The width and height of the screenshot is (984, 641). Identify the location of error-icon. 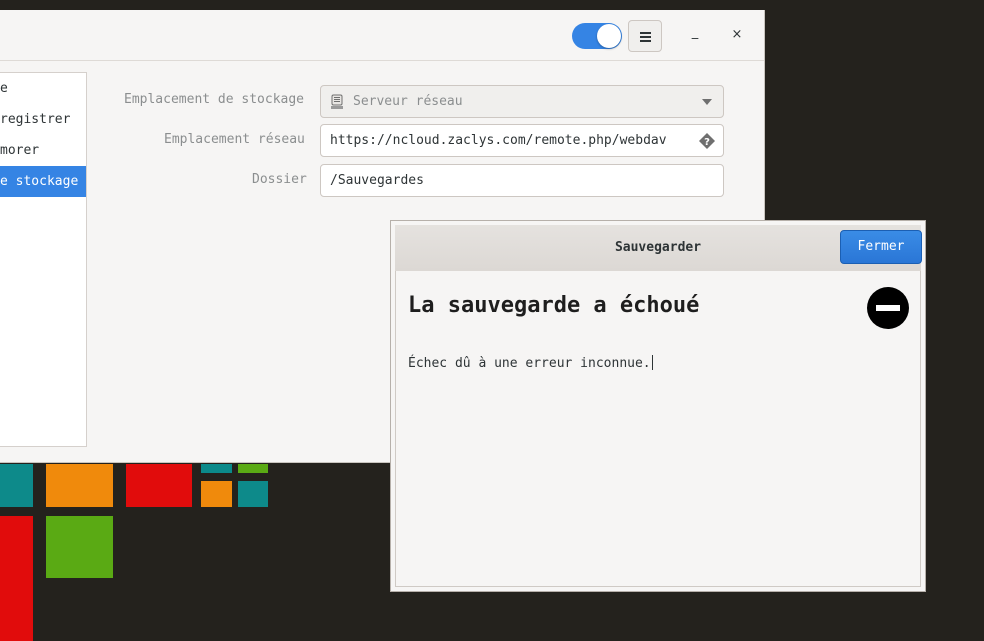
(888, 308).